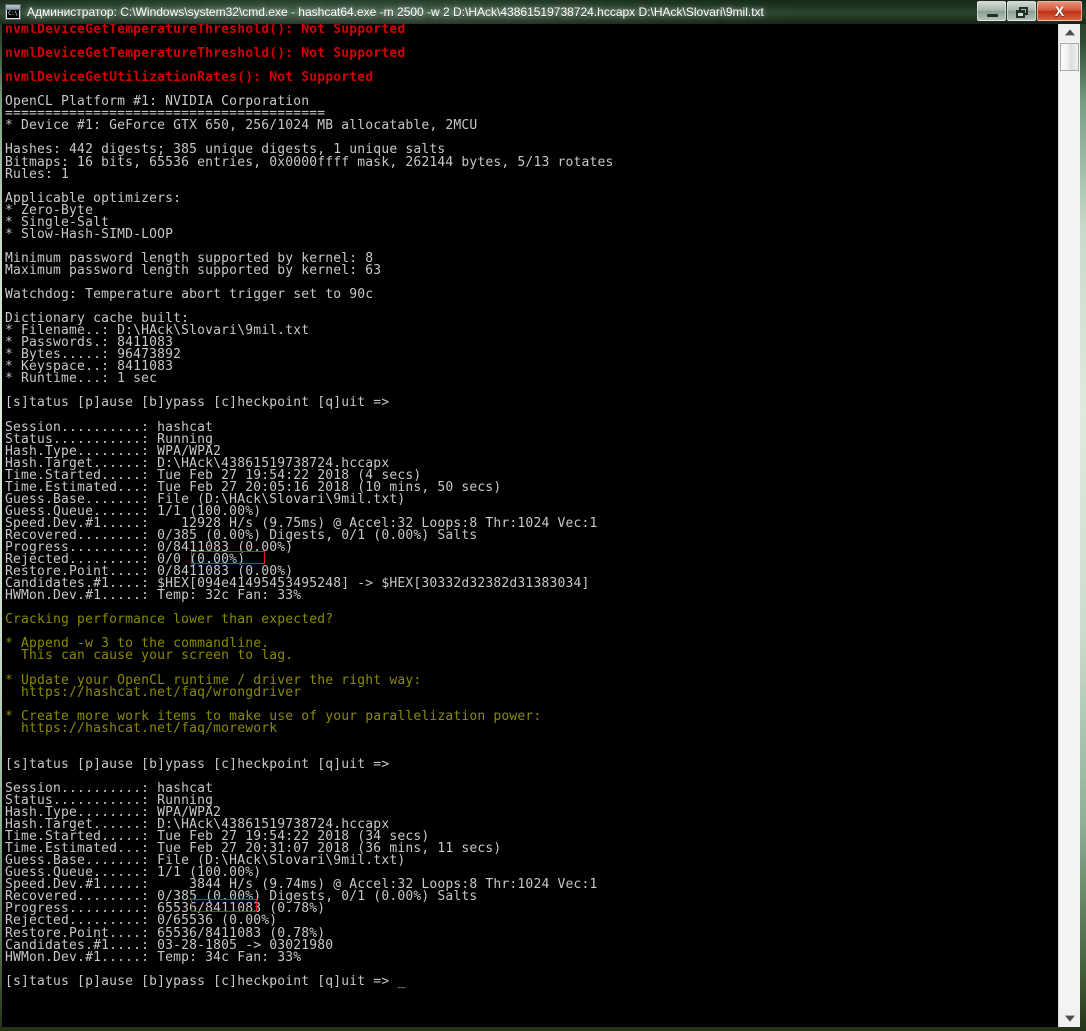 The width and height of the screenshot is (1086, 1031). I want to click on console-line: Rules: 1, so click(37, 174).